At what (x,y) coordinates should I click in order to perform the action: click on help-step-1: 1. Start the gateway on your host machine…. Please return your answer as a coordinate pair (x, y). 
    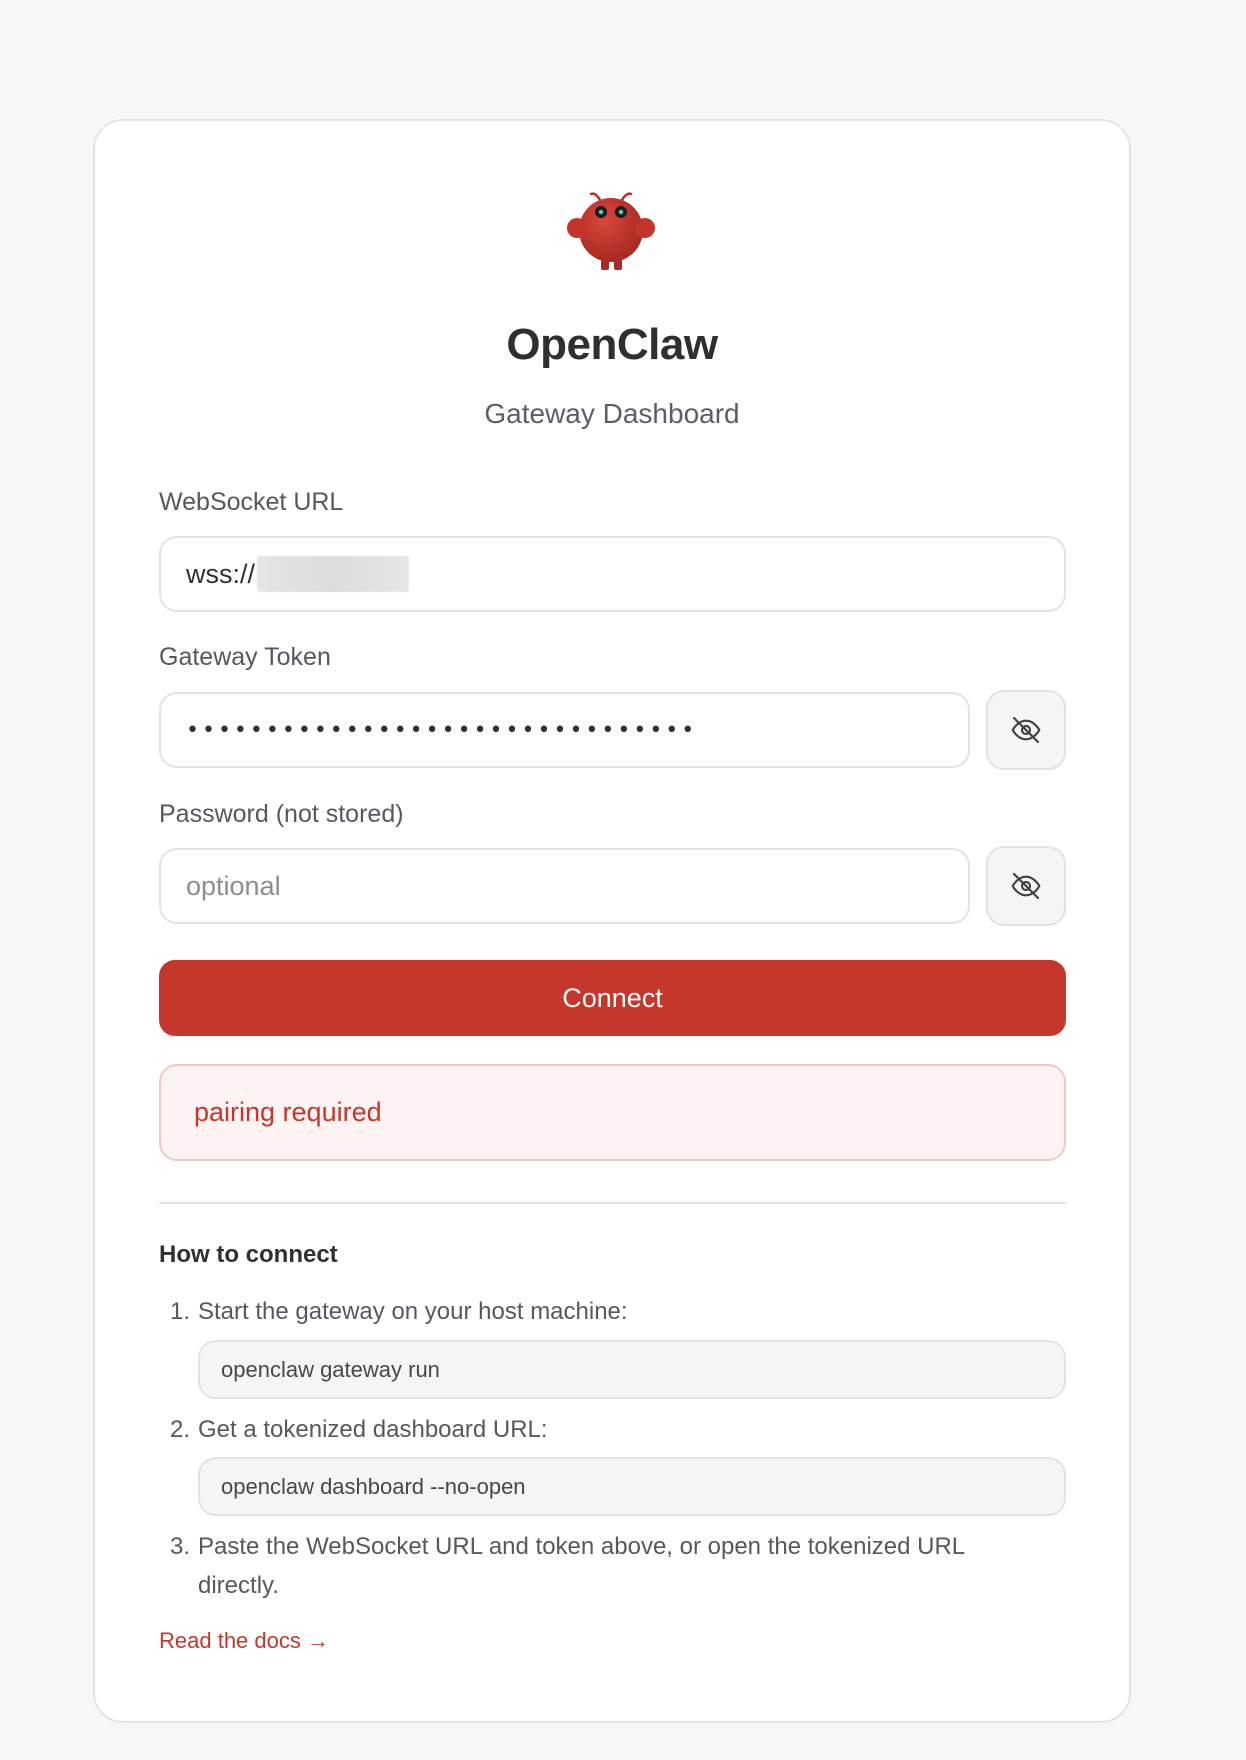
    Looking at the image, I should click on (399, 1311).